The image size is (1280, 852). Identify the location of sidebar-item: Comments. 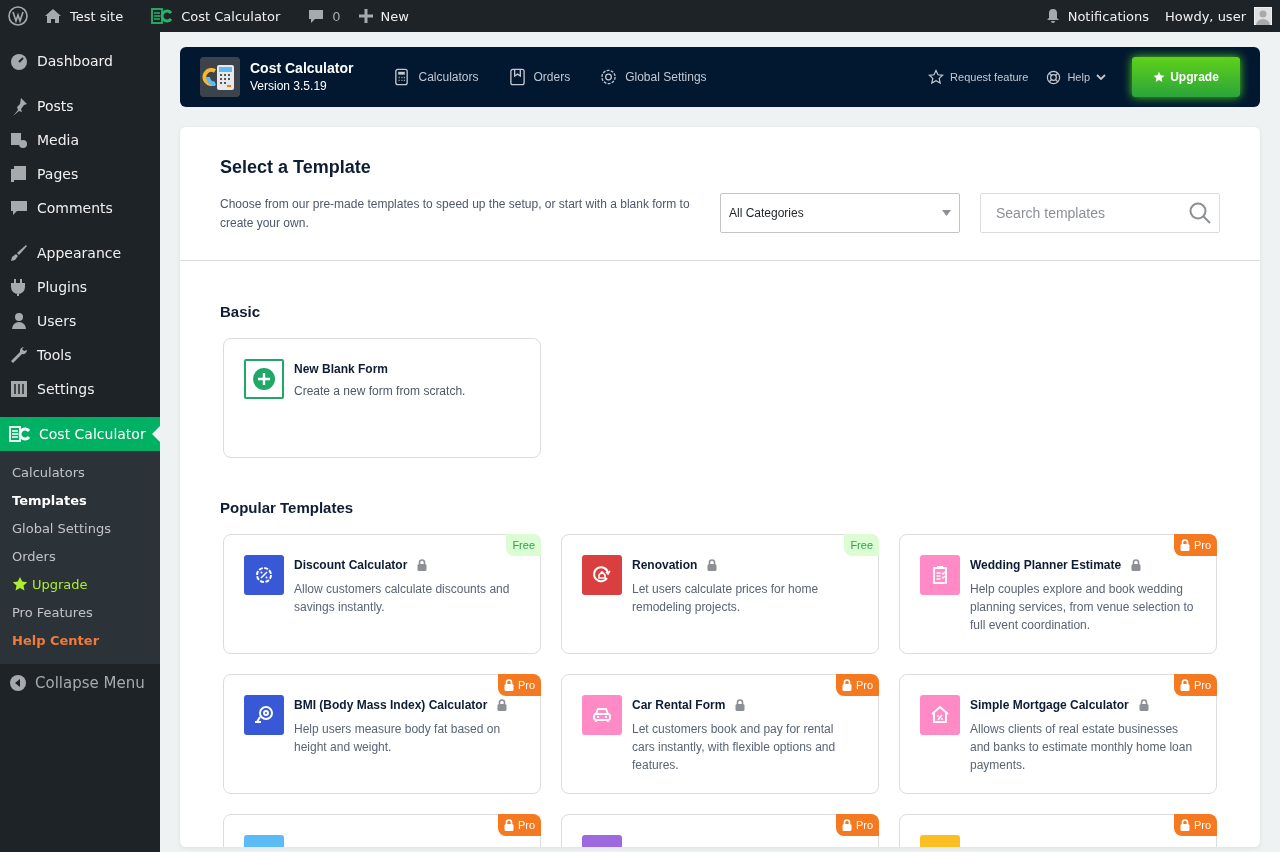
(80, 208).